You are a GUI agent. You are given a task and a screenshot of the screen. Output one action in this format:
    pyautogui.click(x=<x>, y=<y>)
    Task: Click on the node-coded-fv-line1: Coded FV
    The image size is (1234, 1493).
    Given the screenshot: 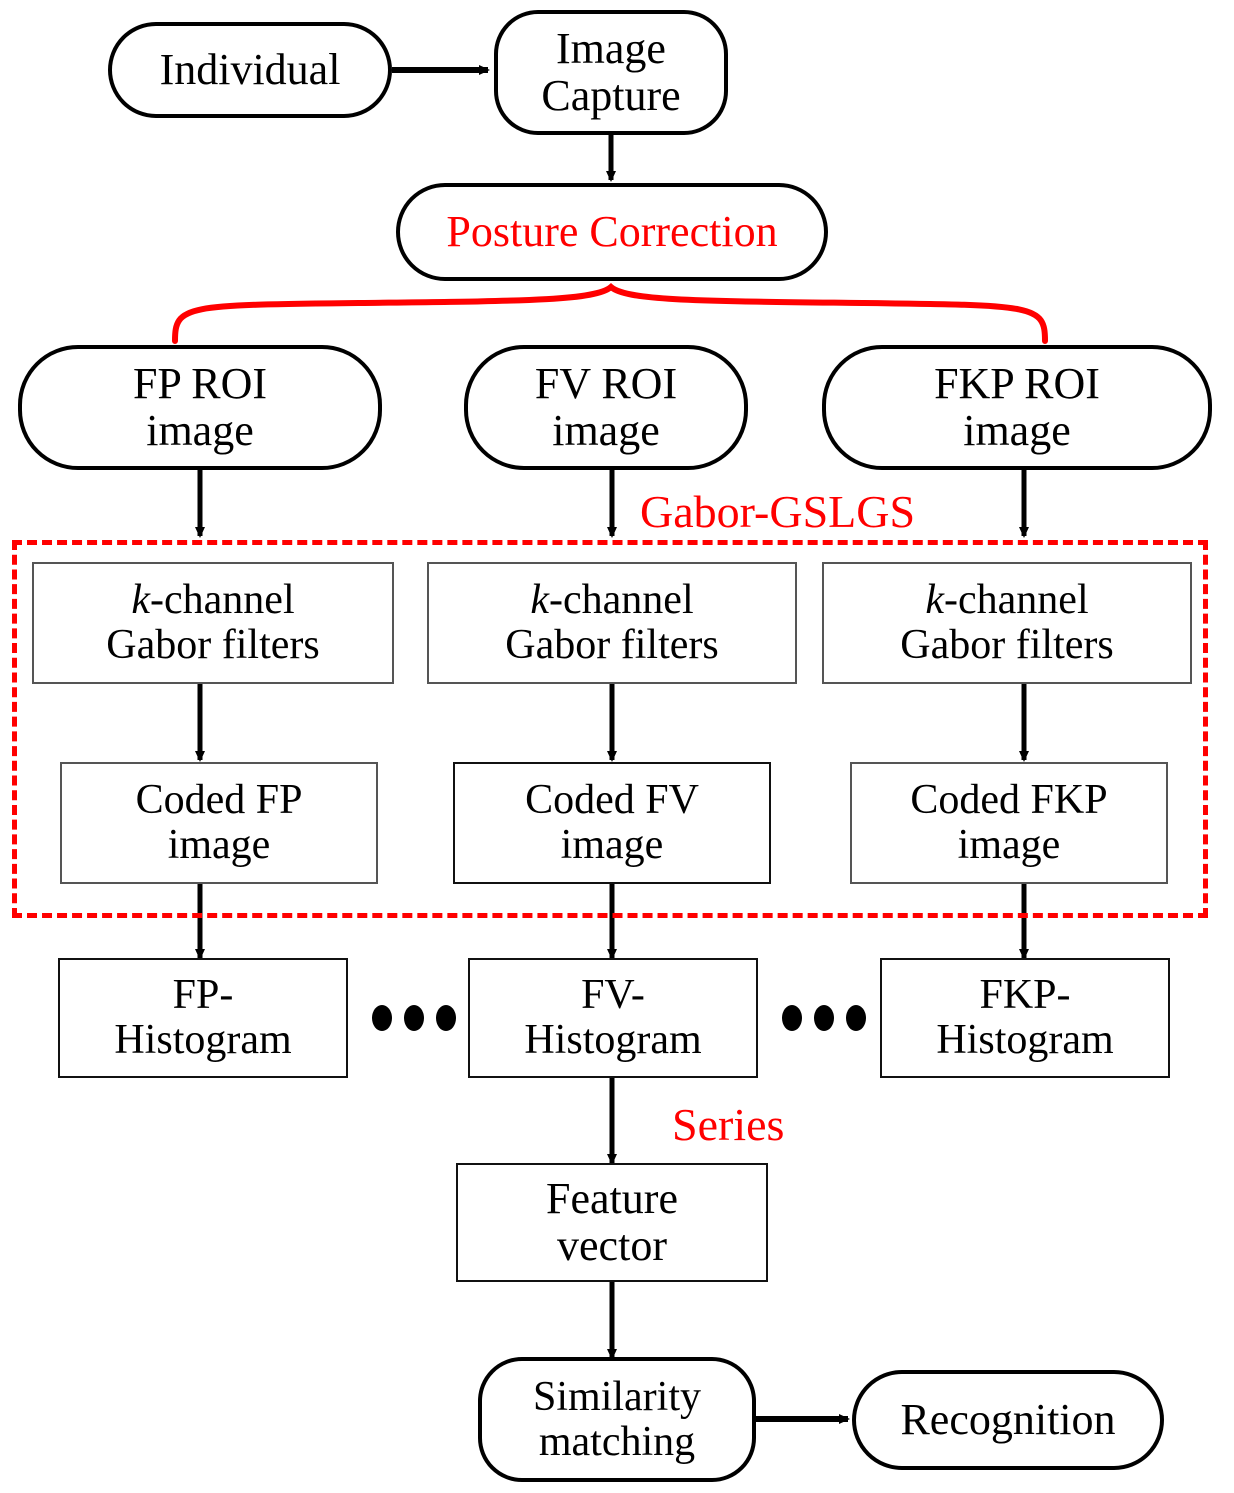 What is the action you would take?
    pyautogui.click(x=612, y=800)
    